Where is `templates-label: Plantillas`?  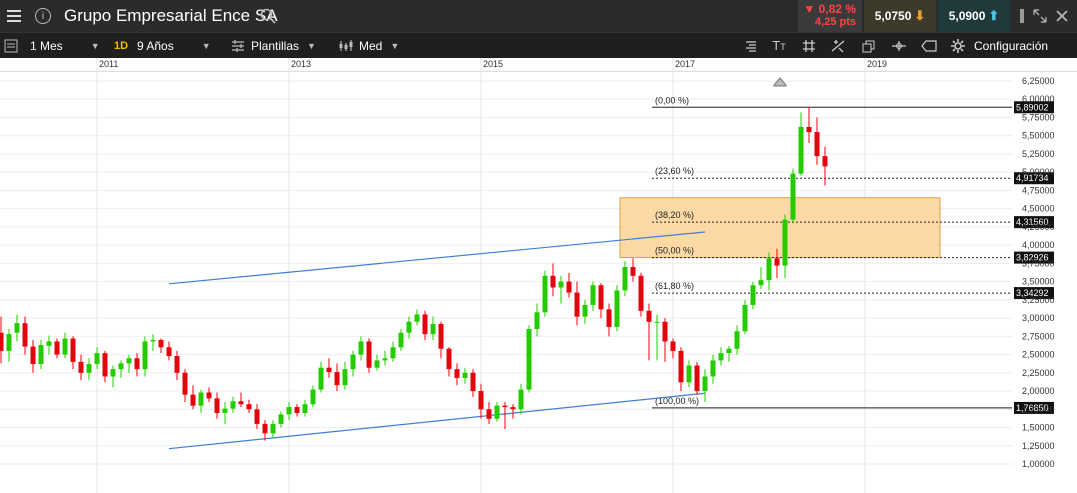
templates-label: Plantillas is located at coordinates (275, 45).